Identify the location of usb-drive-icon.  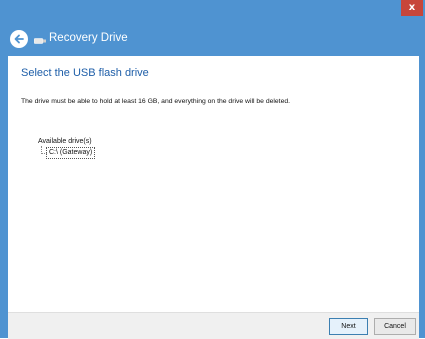
(40, 41).